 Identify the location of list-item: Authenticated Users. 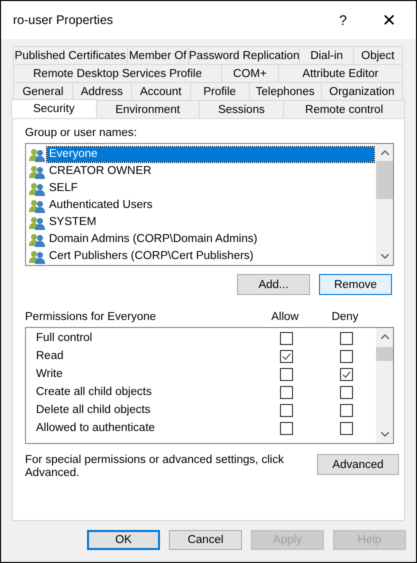
(201, 205).